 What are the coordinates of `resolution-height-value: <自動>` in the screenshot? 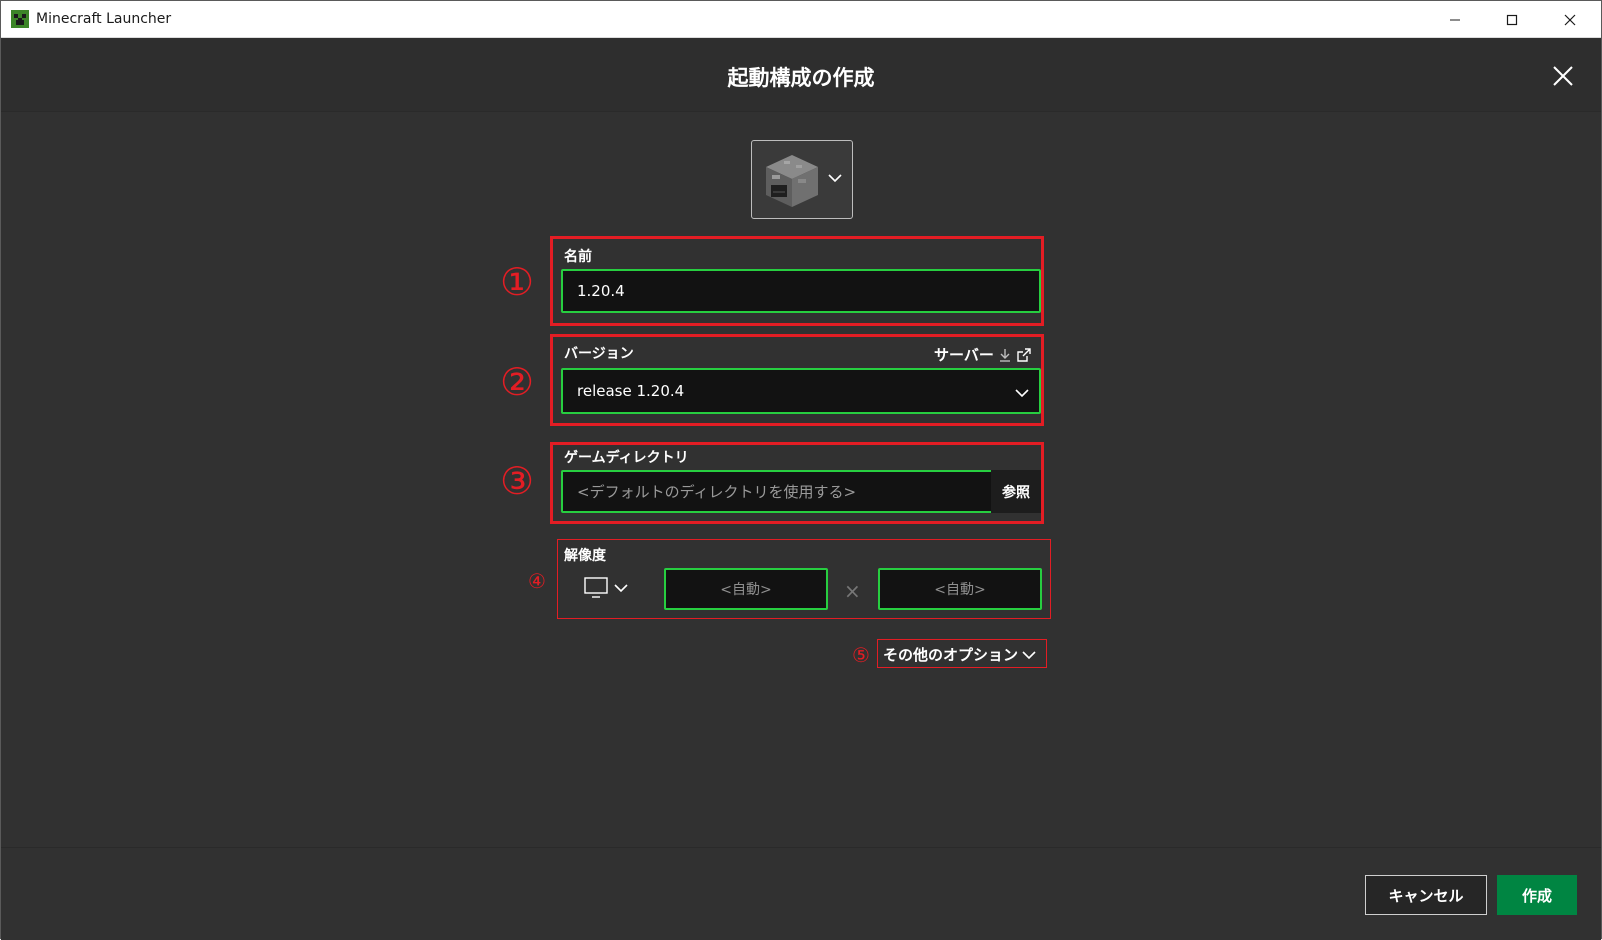 It's located at (960, 590).